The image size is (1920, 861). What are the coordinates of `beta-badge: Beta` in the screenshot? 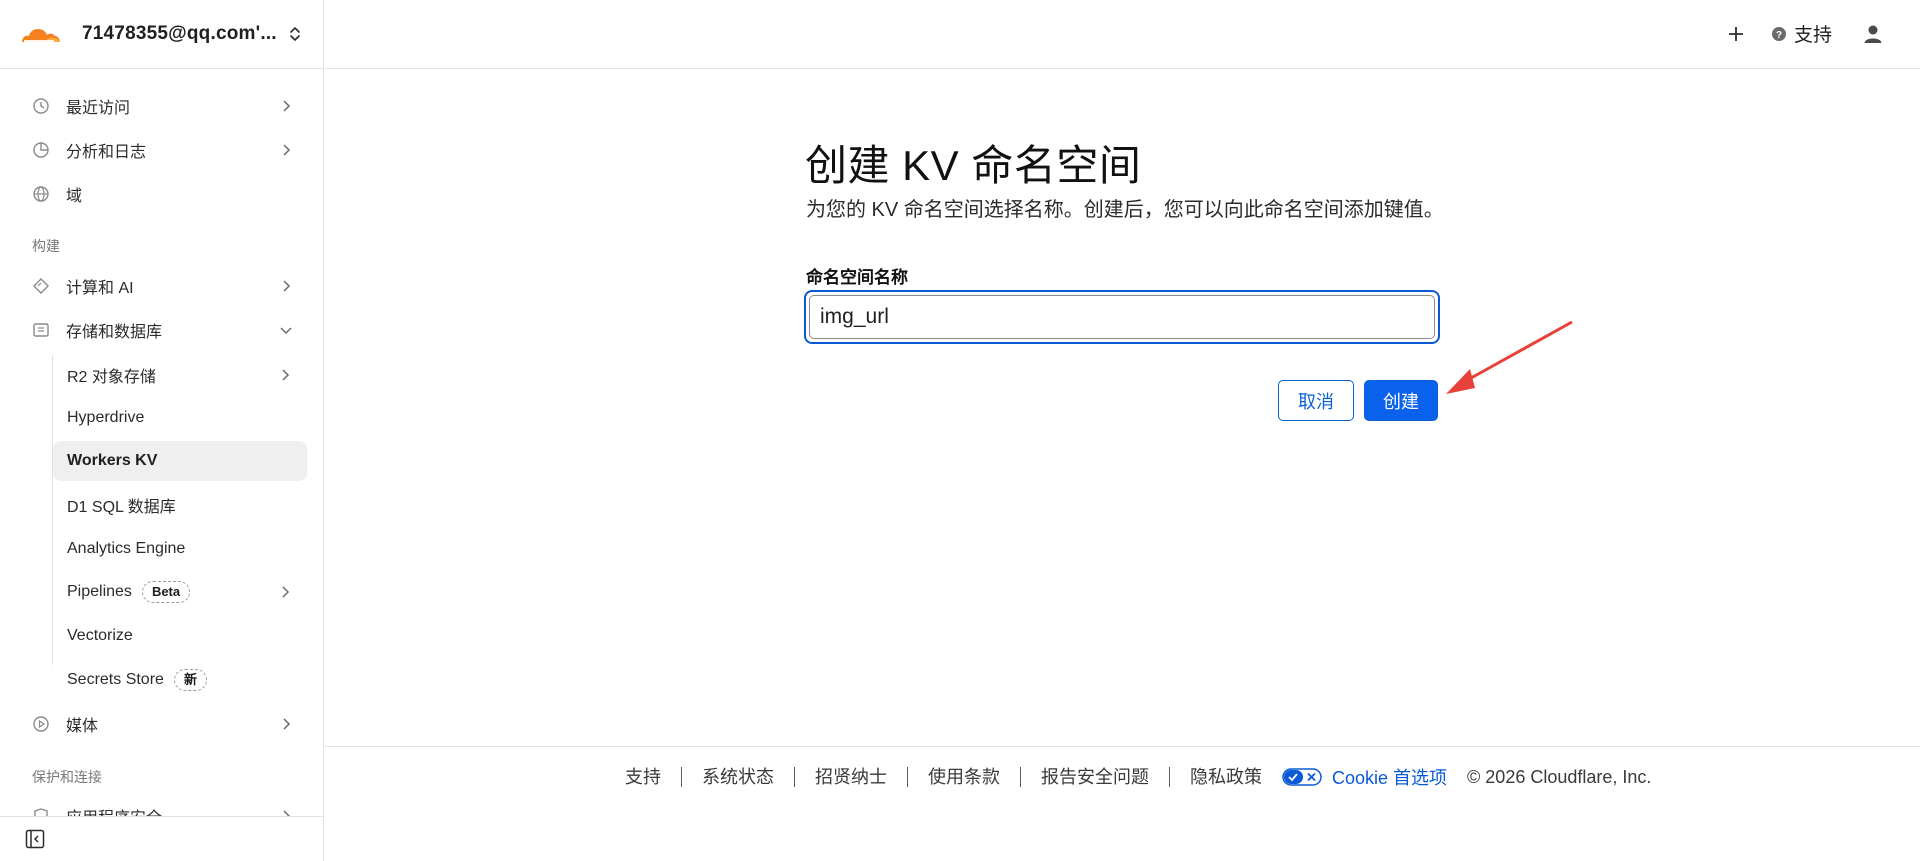 It's located at (166, 592).